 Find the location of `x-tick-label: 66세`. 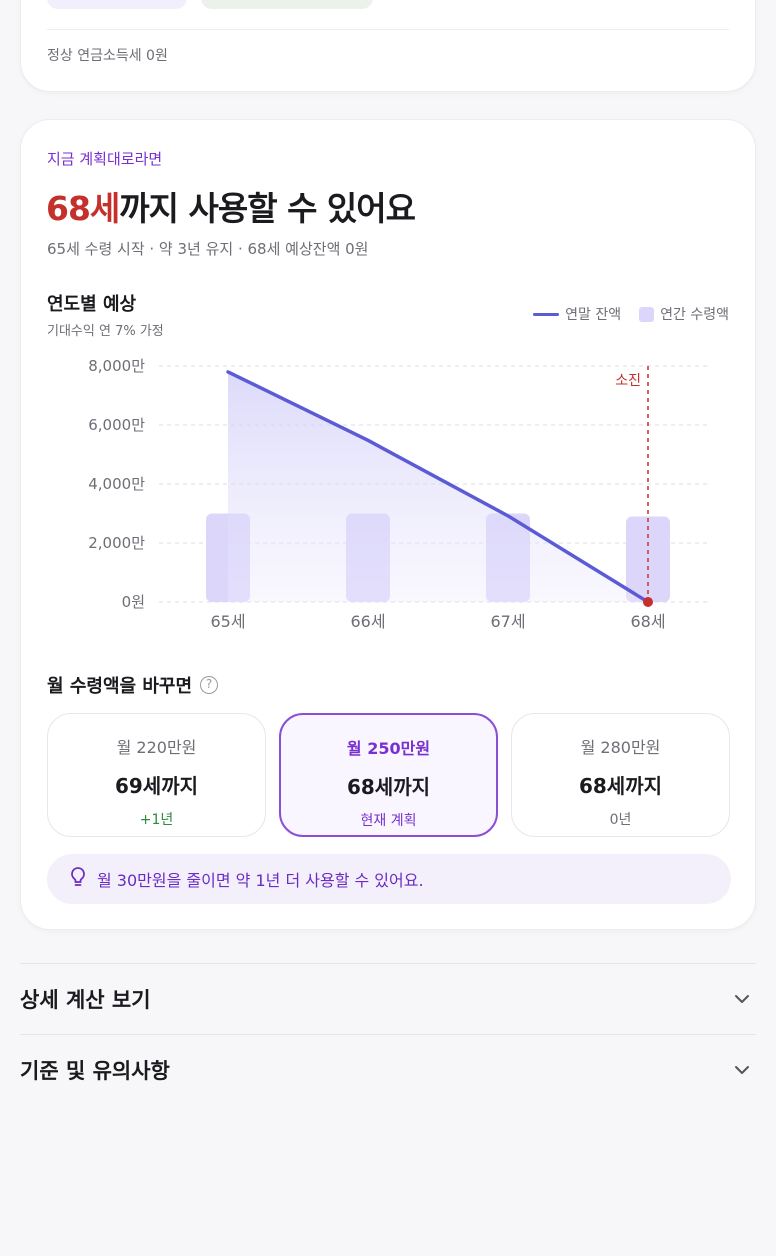

x-tick-label: 66세 is located at coordinates (367, 621).